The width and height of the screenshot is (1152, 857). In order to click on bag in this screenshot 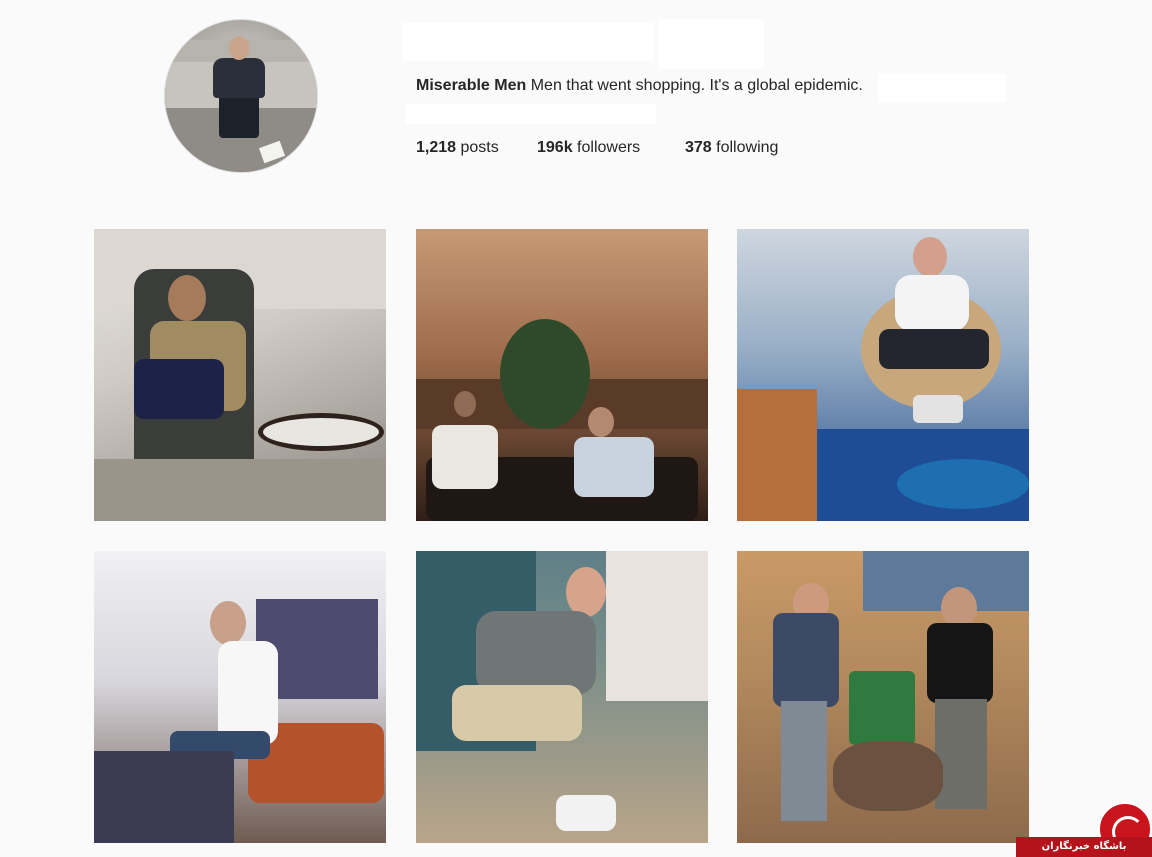, I will do `click(179, 389)`.